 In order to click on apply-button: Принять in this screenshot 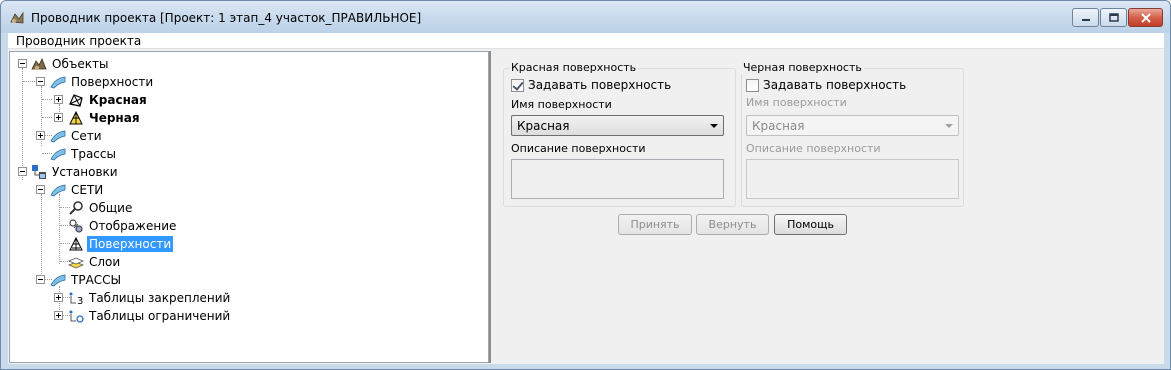, I will do `click(655, 224)`.